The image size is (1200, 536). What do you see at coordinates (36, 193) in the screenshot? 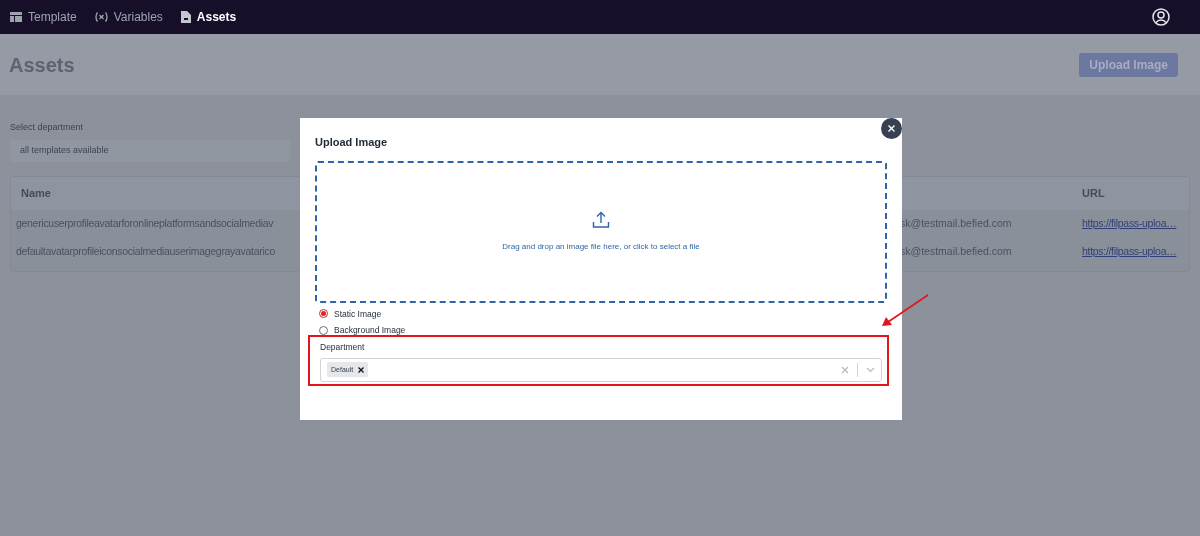
I see `column-header: Name` at bounding box center [36, 193].